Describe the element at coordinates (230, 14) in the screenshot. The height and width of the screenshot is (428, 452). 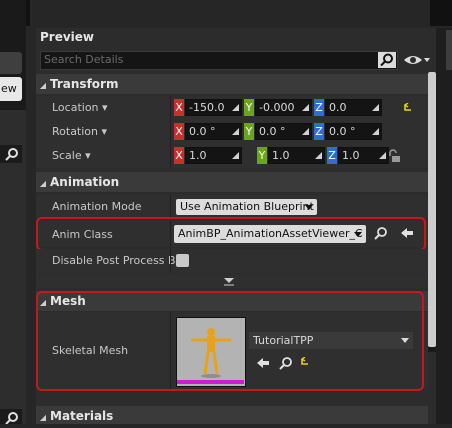
I see `preview-tab` at that location.